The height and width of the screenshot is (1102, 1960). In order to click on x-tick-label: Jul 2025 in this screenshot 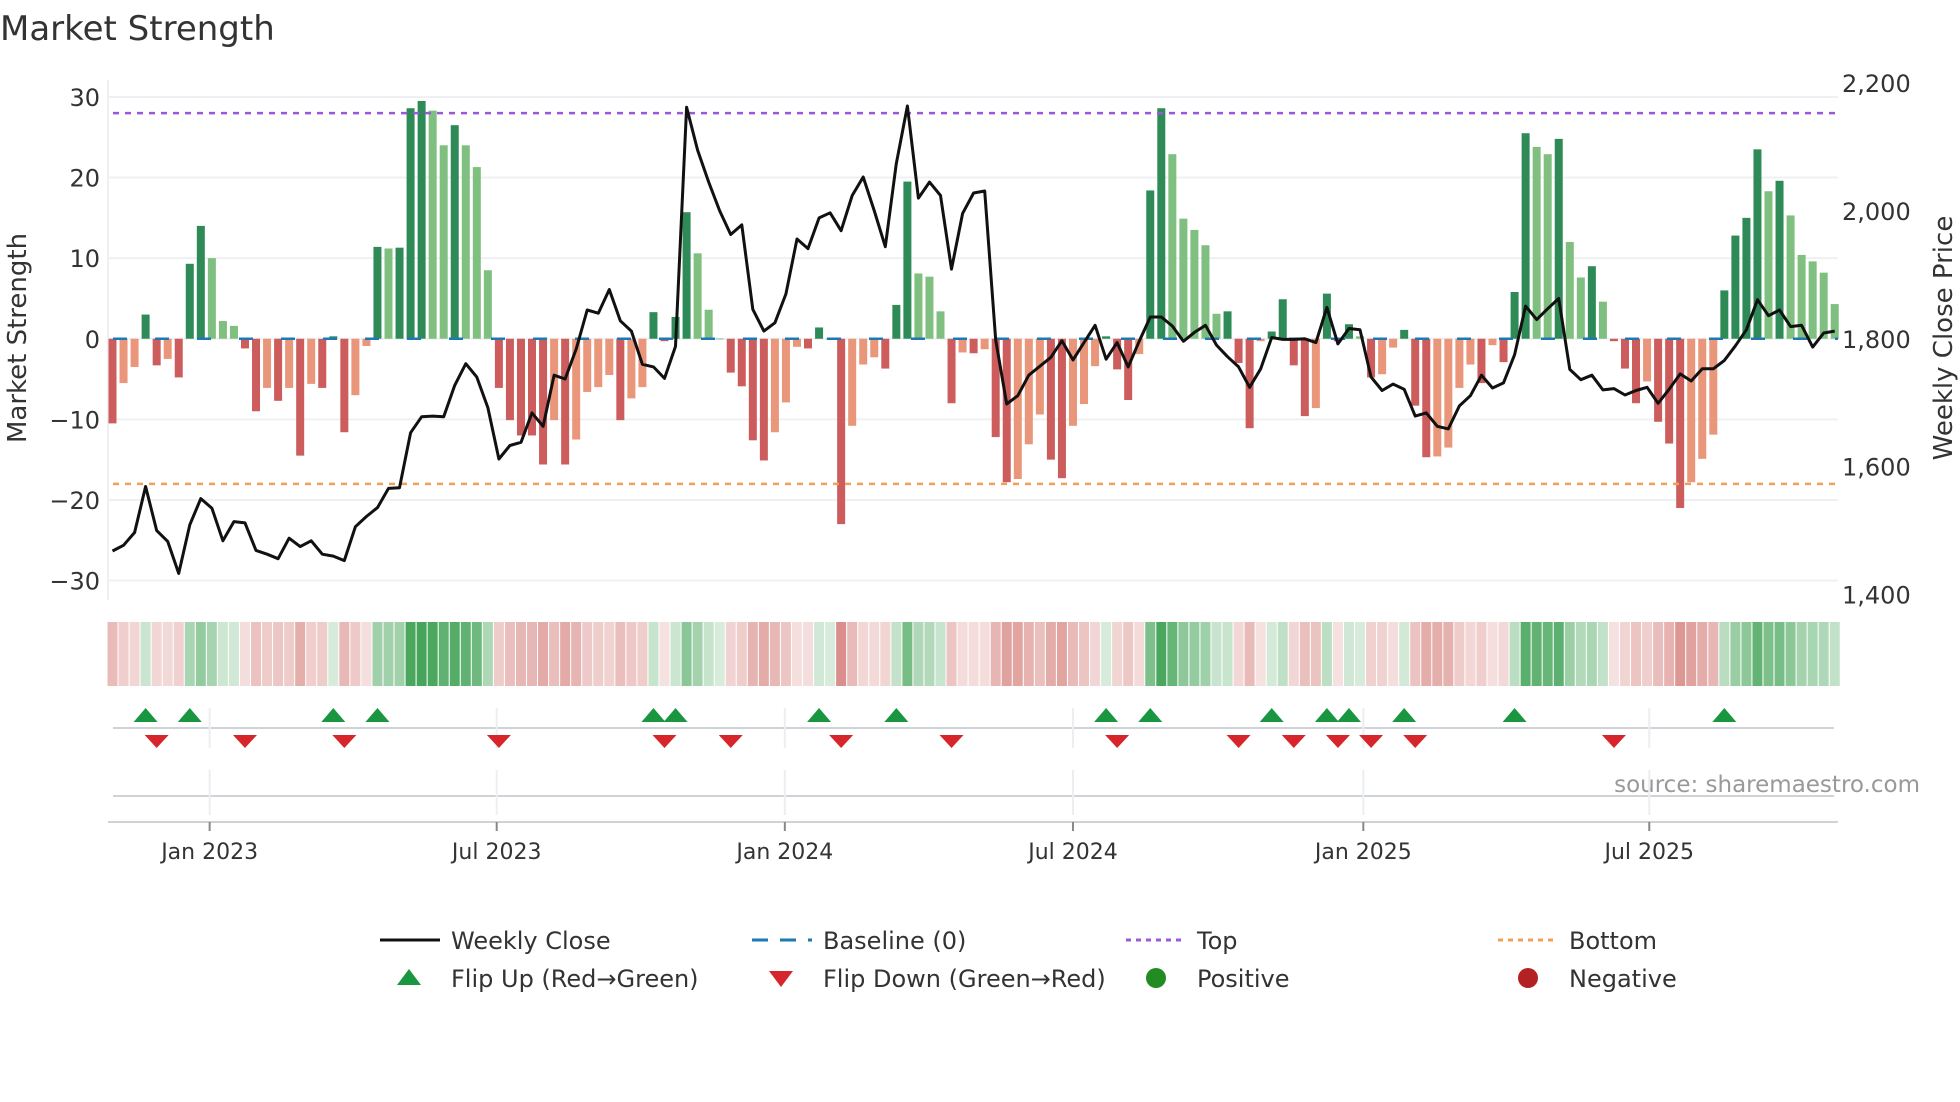, I will do `click(1649, 852)`.